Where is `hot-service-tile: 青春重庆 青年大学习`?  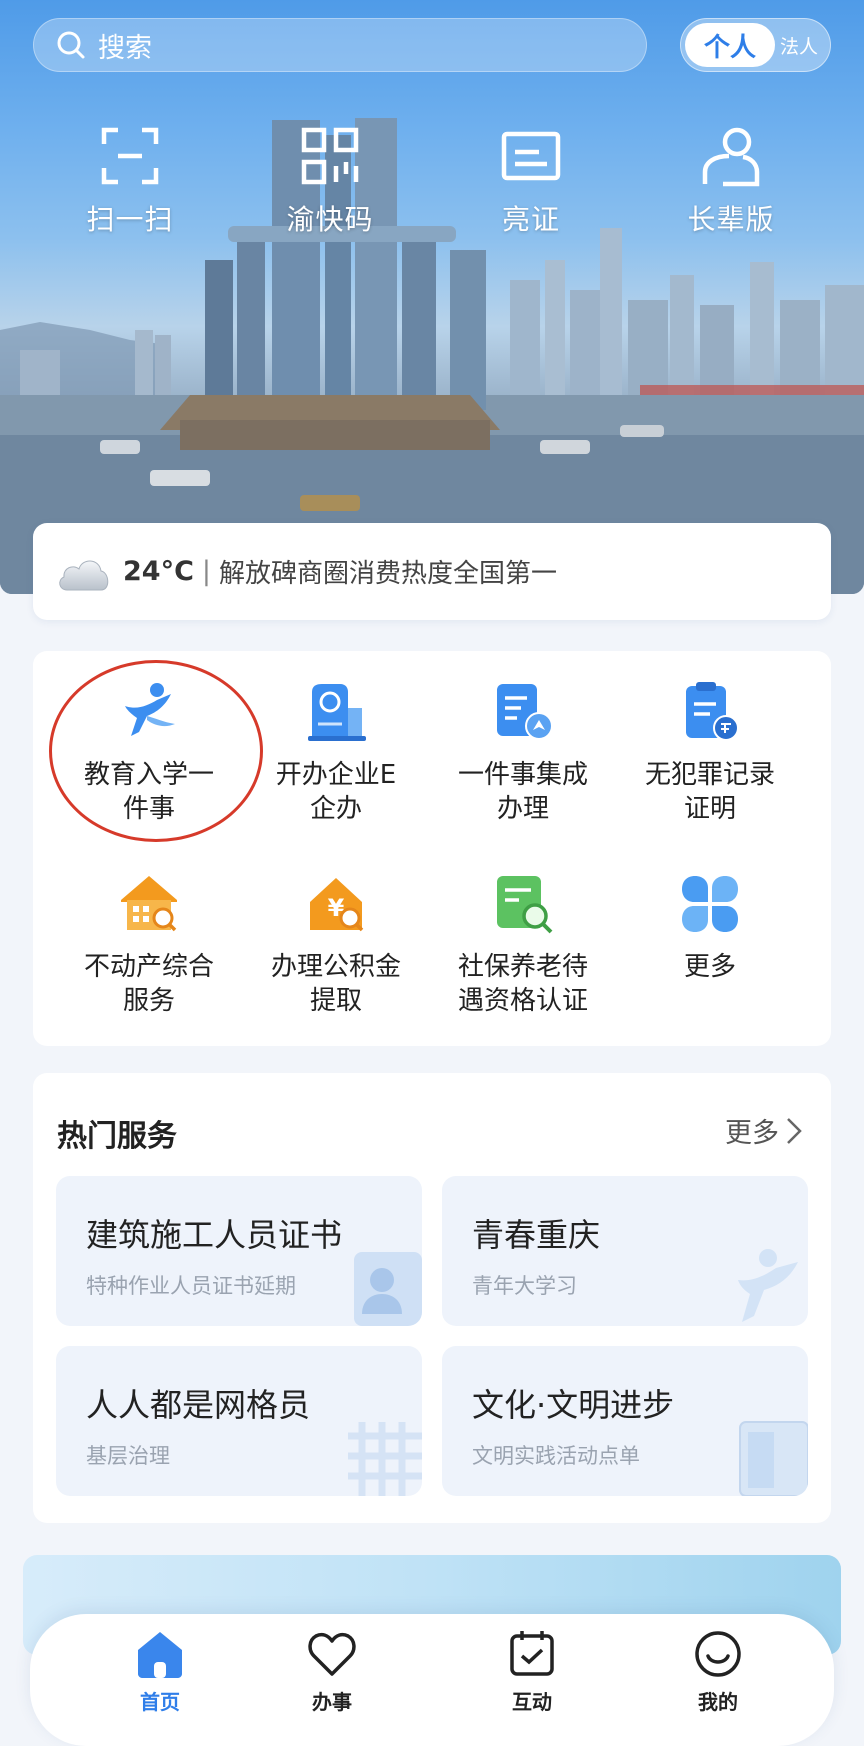 hot-service-tile: 青春重庆 青年大学习 is located at coordinates (625, 1251).